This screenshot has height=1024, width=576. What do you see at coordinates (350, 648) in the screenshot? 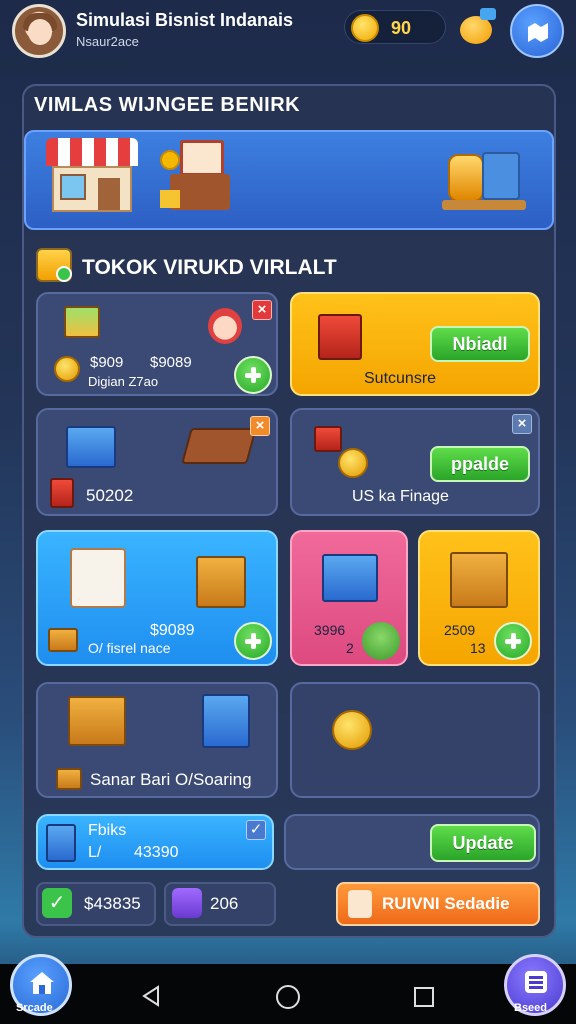
I see `card6-sub: 2` at bounding box center [350, 648].